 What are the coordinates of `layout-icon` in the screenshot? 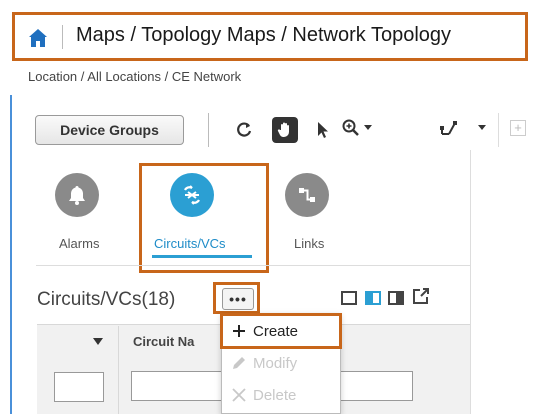 It's located at (449, 128).